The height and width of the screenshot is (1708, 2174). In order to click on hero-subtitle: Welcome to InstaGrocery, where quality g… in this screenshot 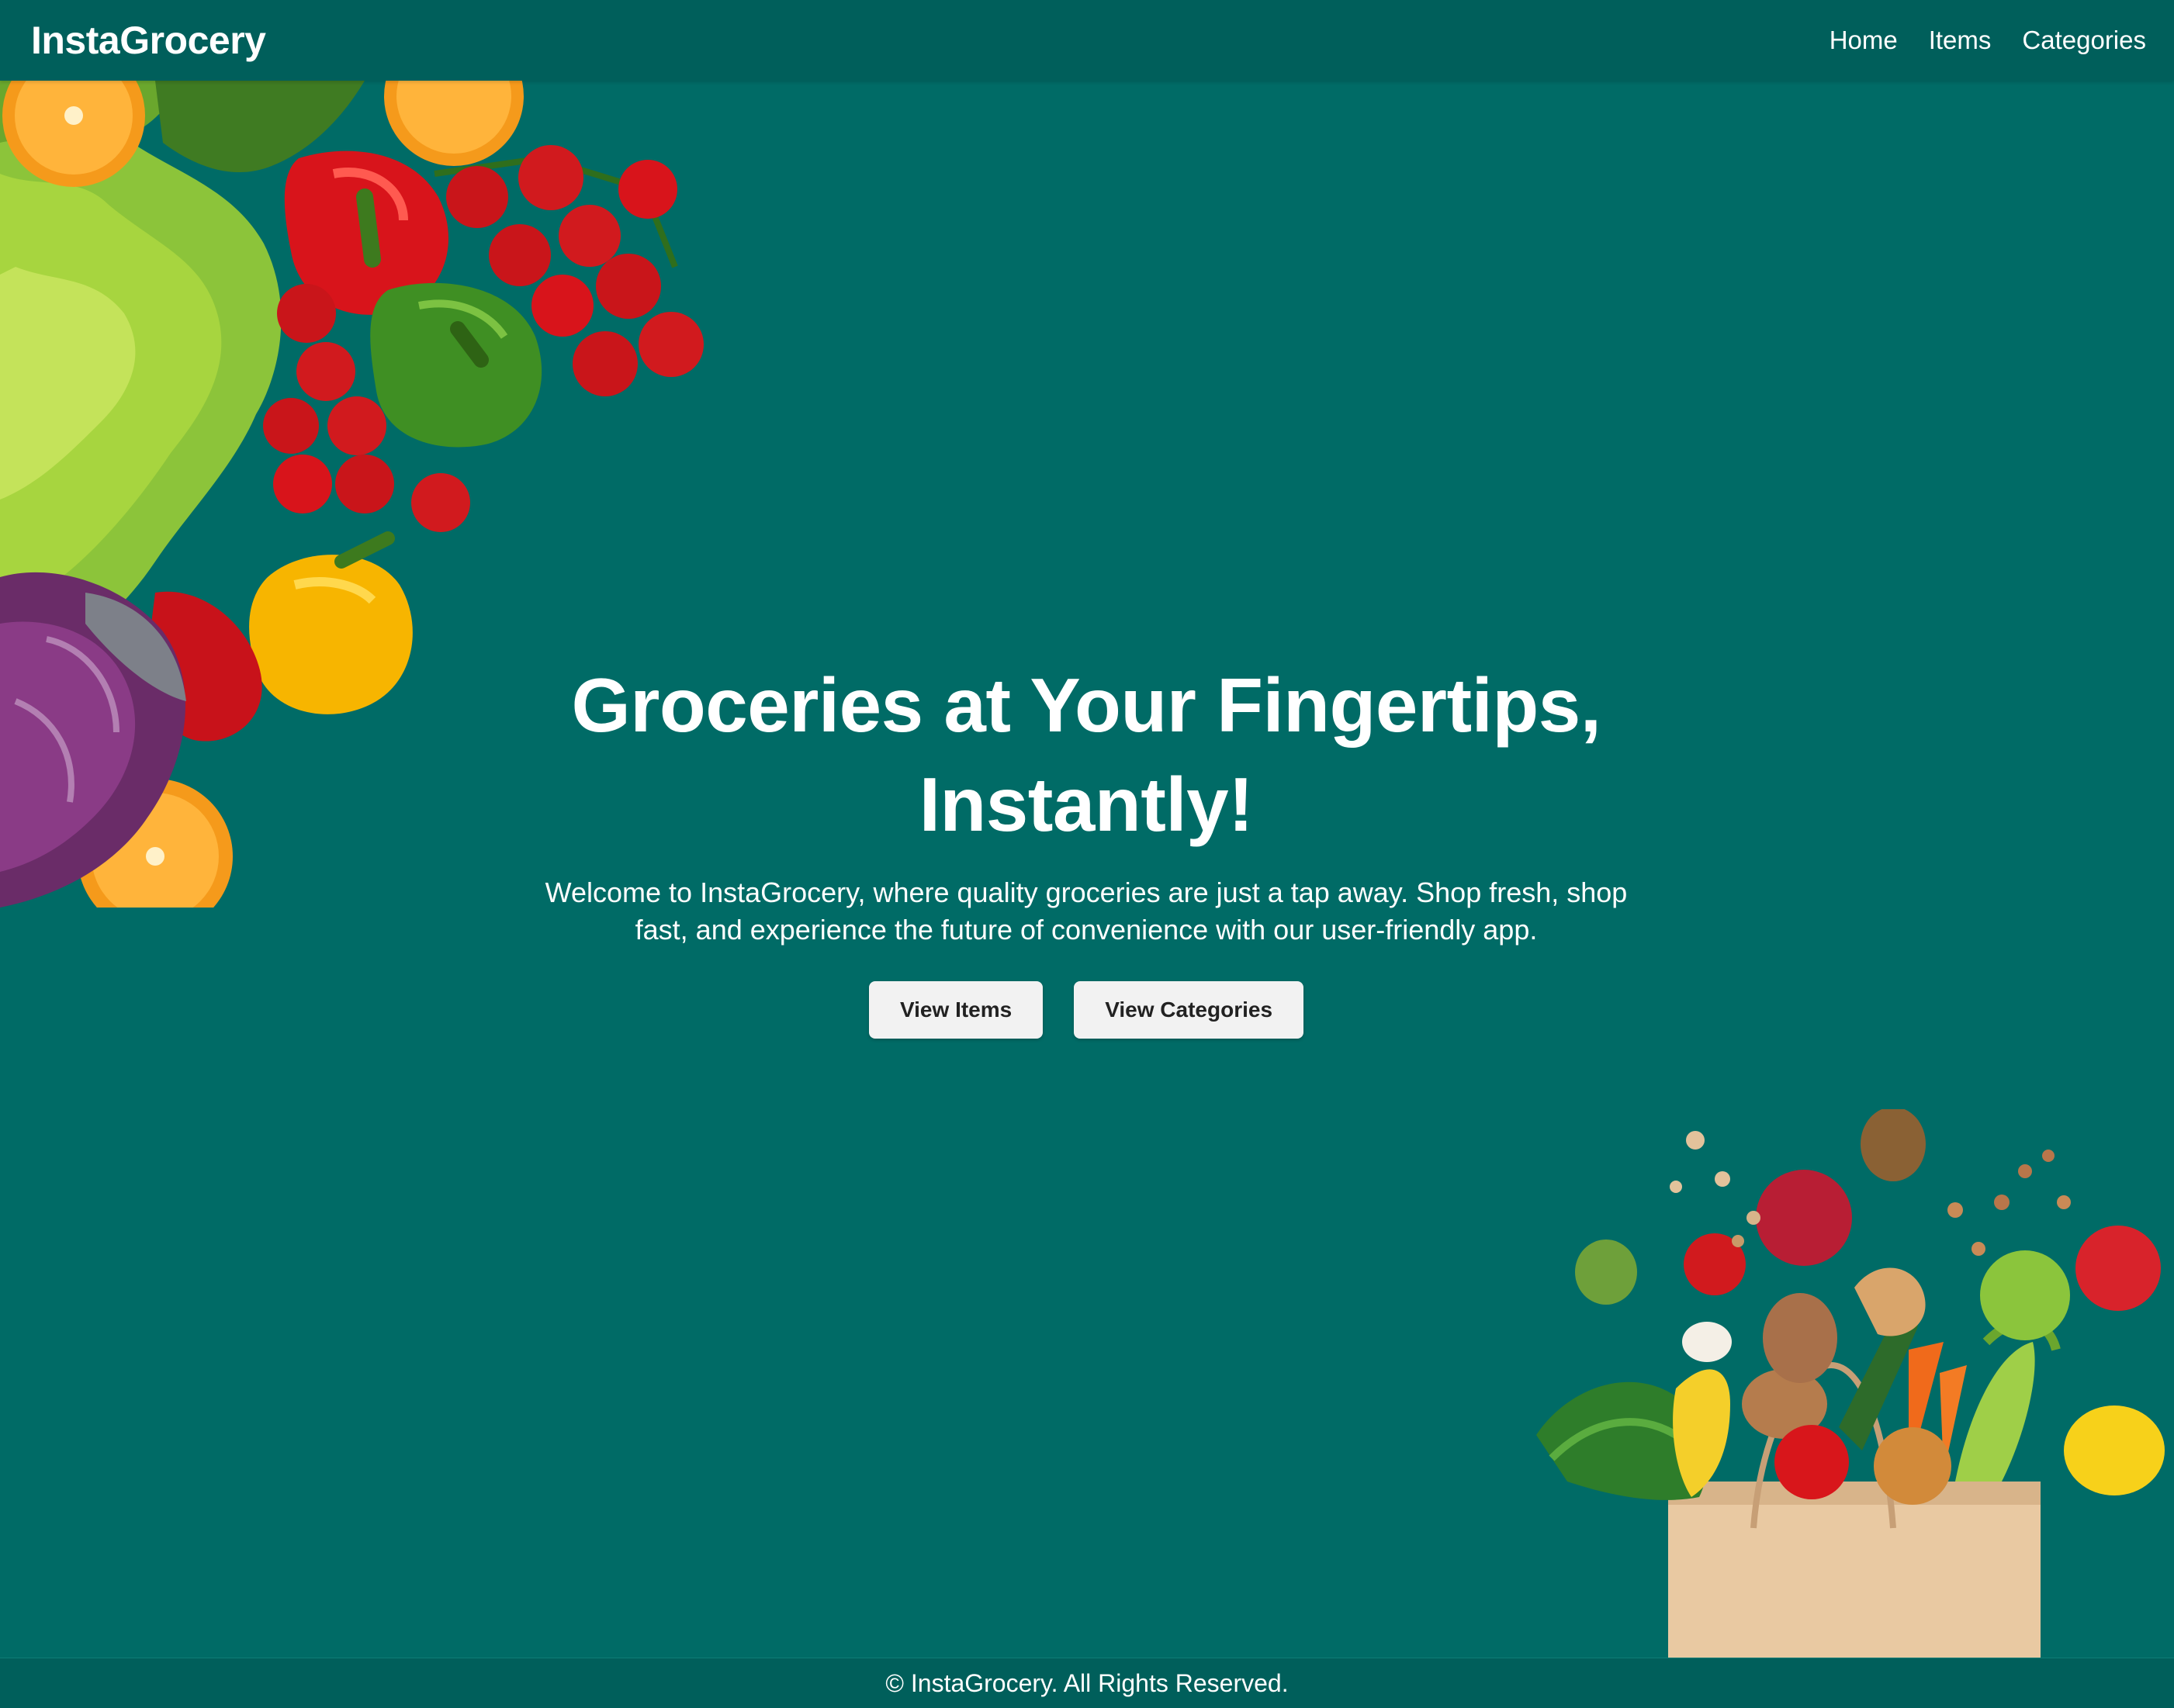, I will do `click(1086, 911)`.